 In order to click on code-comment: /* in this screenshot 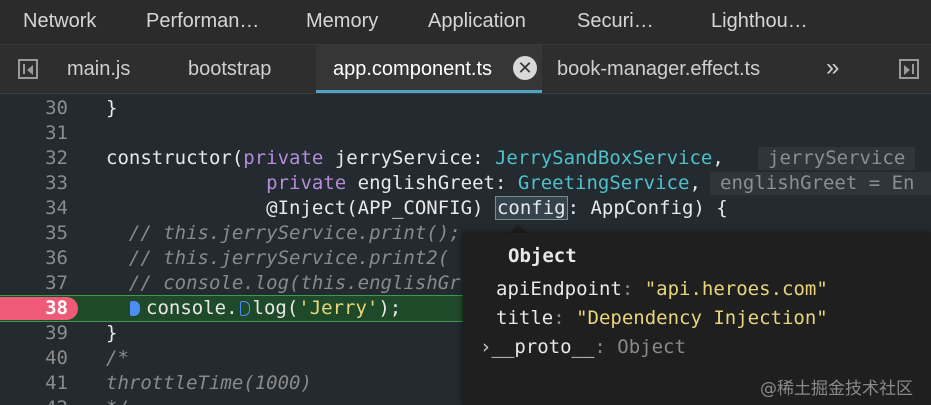, I will do `click(117, 358)`.